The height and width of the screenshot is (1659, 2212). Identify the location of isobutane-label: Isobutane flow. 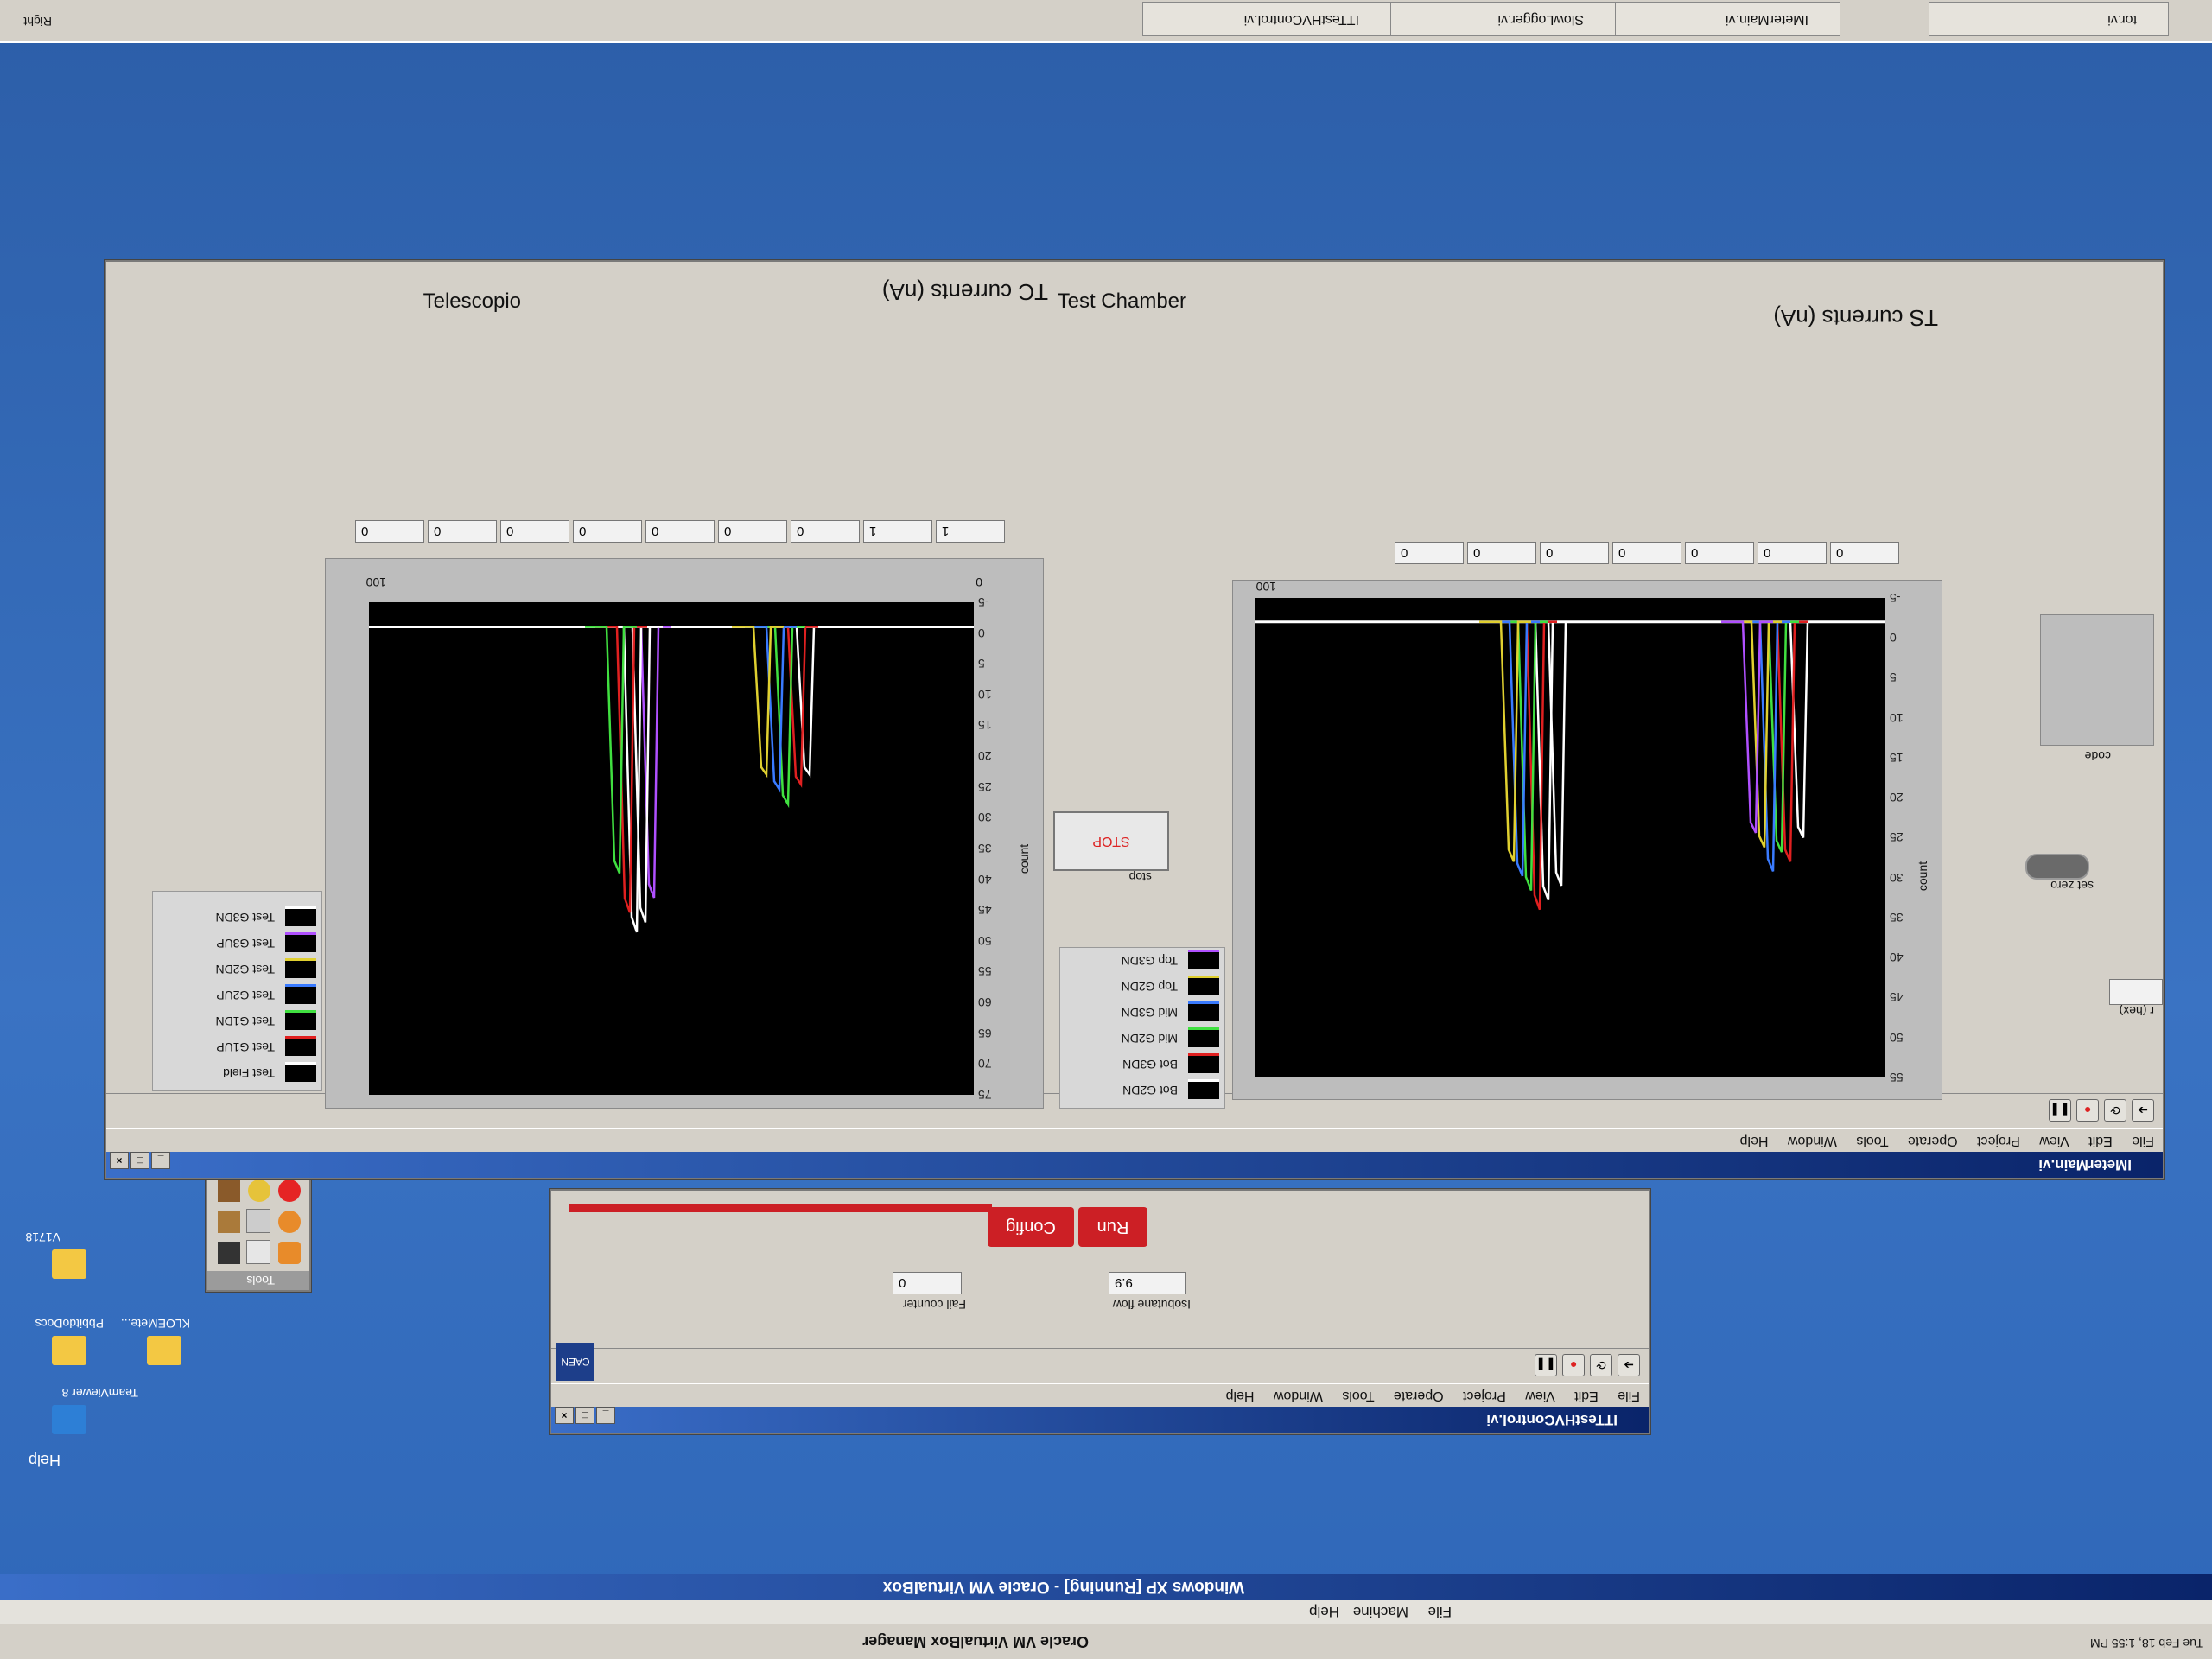
(1151, 1305).